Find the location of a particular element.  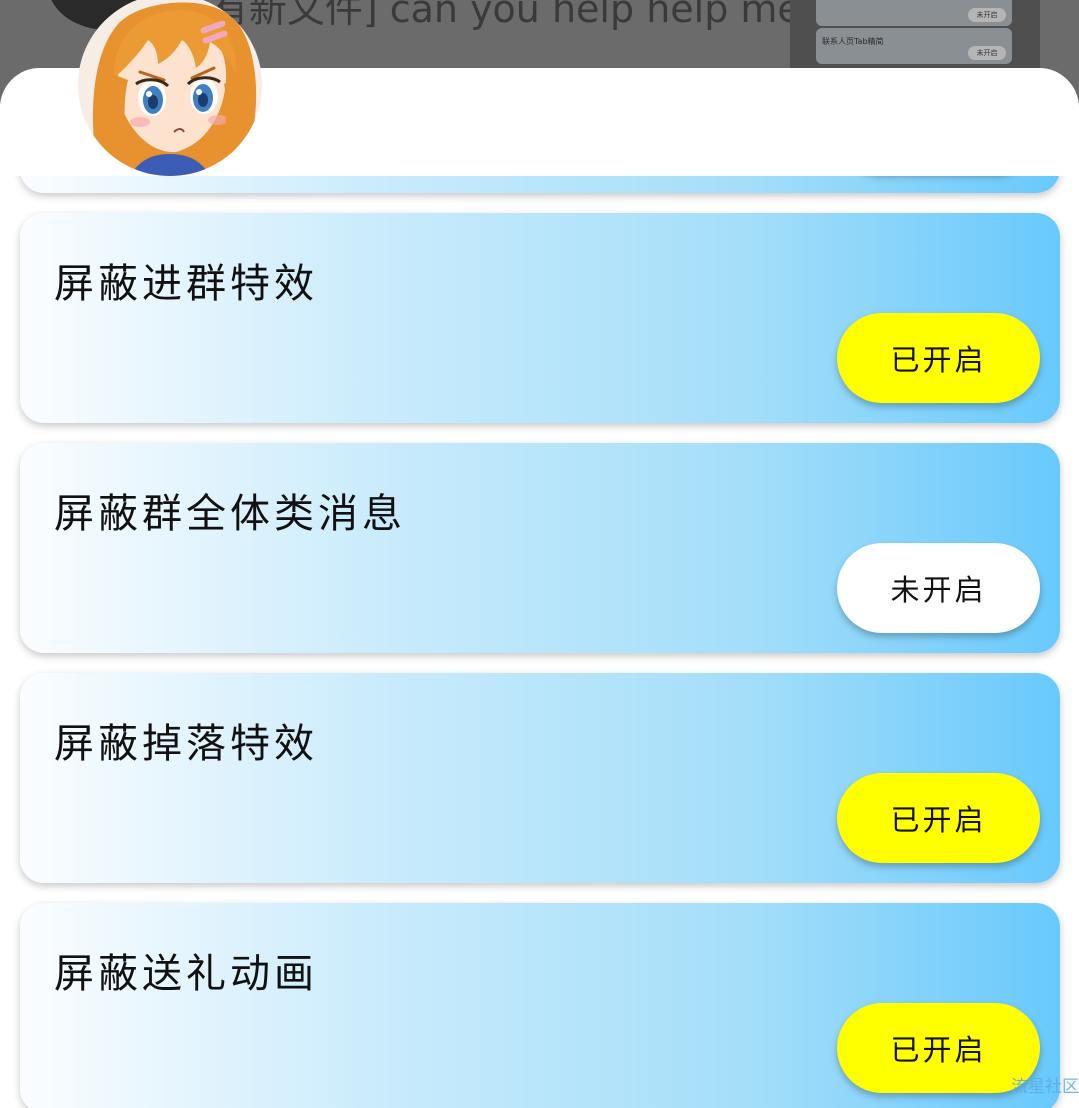

avatar-illustration is located at coordinates (170, 88).